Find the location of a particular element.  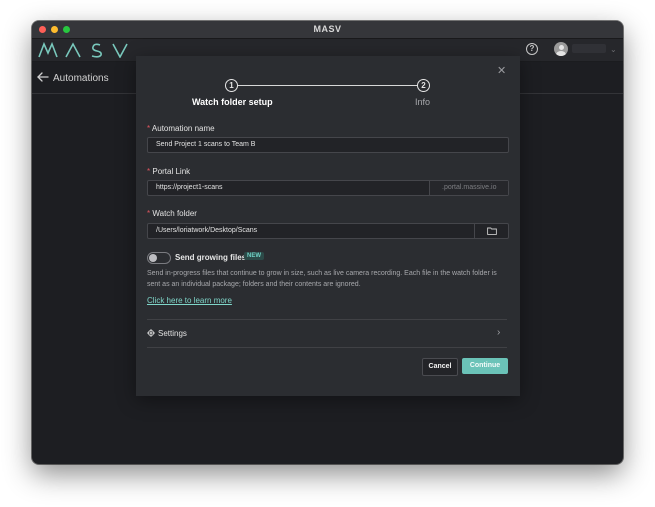

close-icon: ✕ is located at coordinates (501, 71).